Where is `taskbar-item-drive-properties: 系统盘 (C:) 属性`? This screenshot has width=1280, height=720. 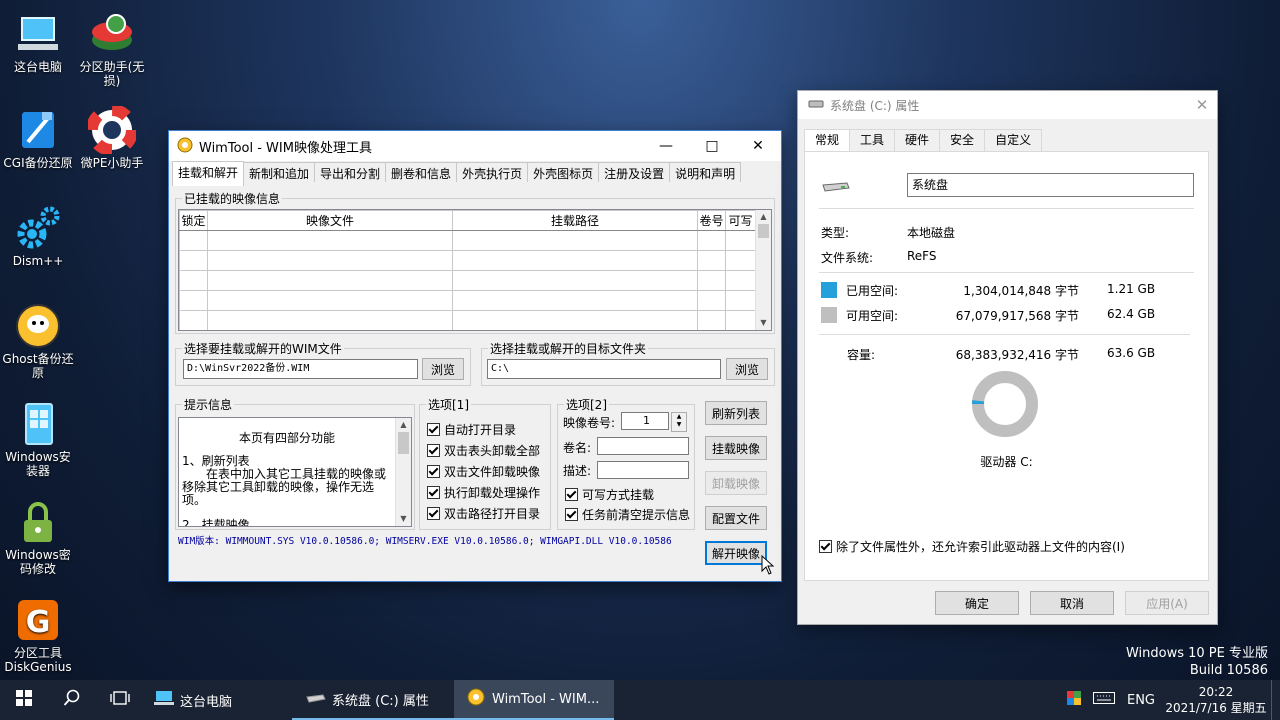 taskbar-item-drive-properties: 系统盘 (C:) 属性 is located at coordinates (373, 700).